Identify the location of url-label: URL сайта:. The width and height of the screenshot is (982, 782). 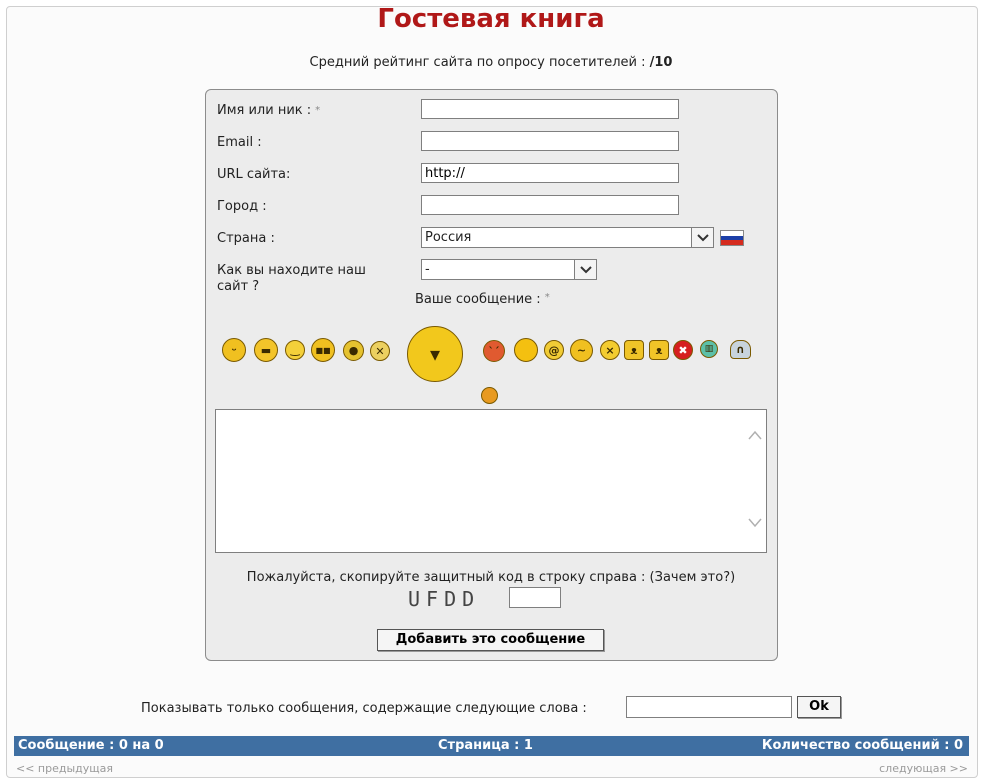
(254, 174).